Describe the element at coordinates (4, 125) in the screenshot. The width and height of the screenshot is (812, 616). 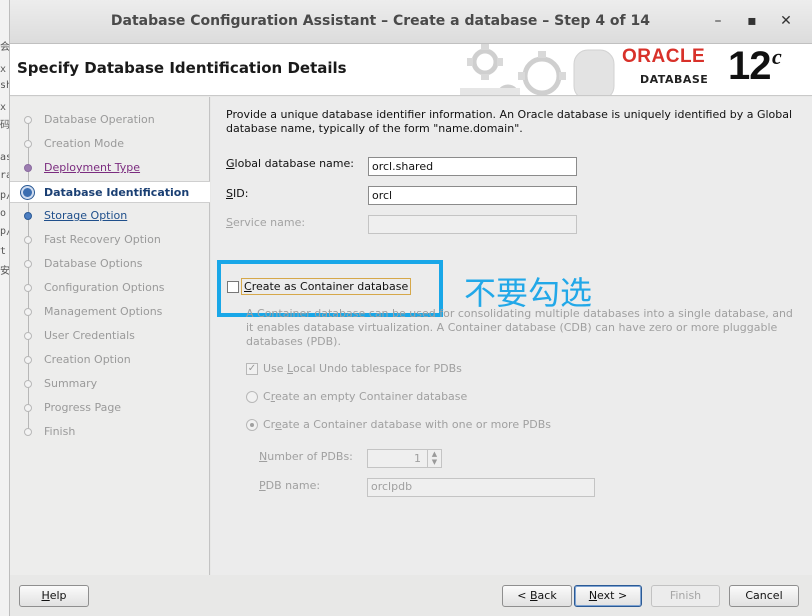
I see `terminal-fragment: 码` at that location.